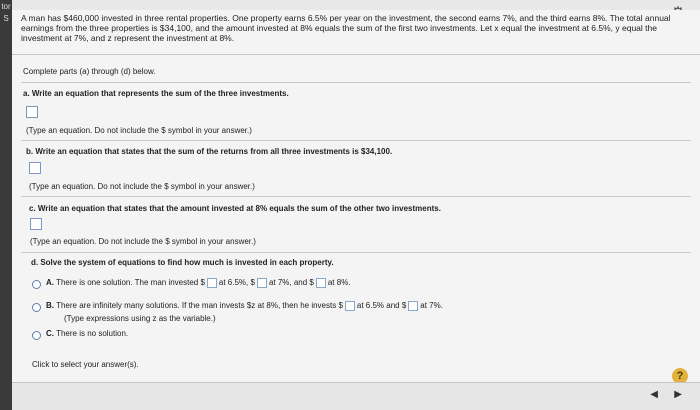  What do you see at coordinates (356, 396) in the screenshot?
I see `footer-bar: ◀ ▶` at bounding box center [356, 396].